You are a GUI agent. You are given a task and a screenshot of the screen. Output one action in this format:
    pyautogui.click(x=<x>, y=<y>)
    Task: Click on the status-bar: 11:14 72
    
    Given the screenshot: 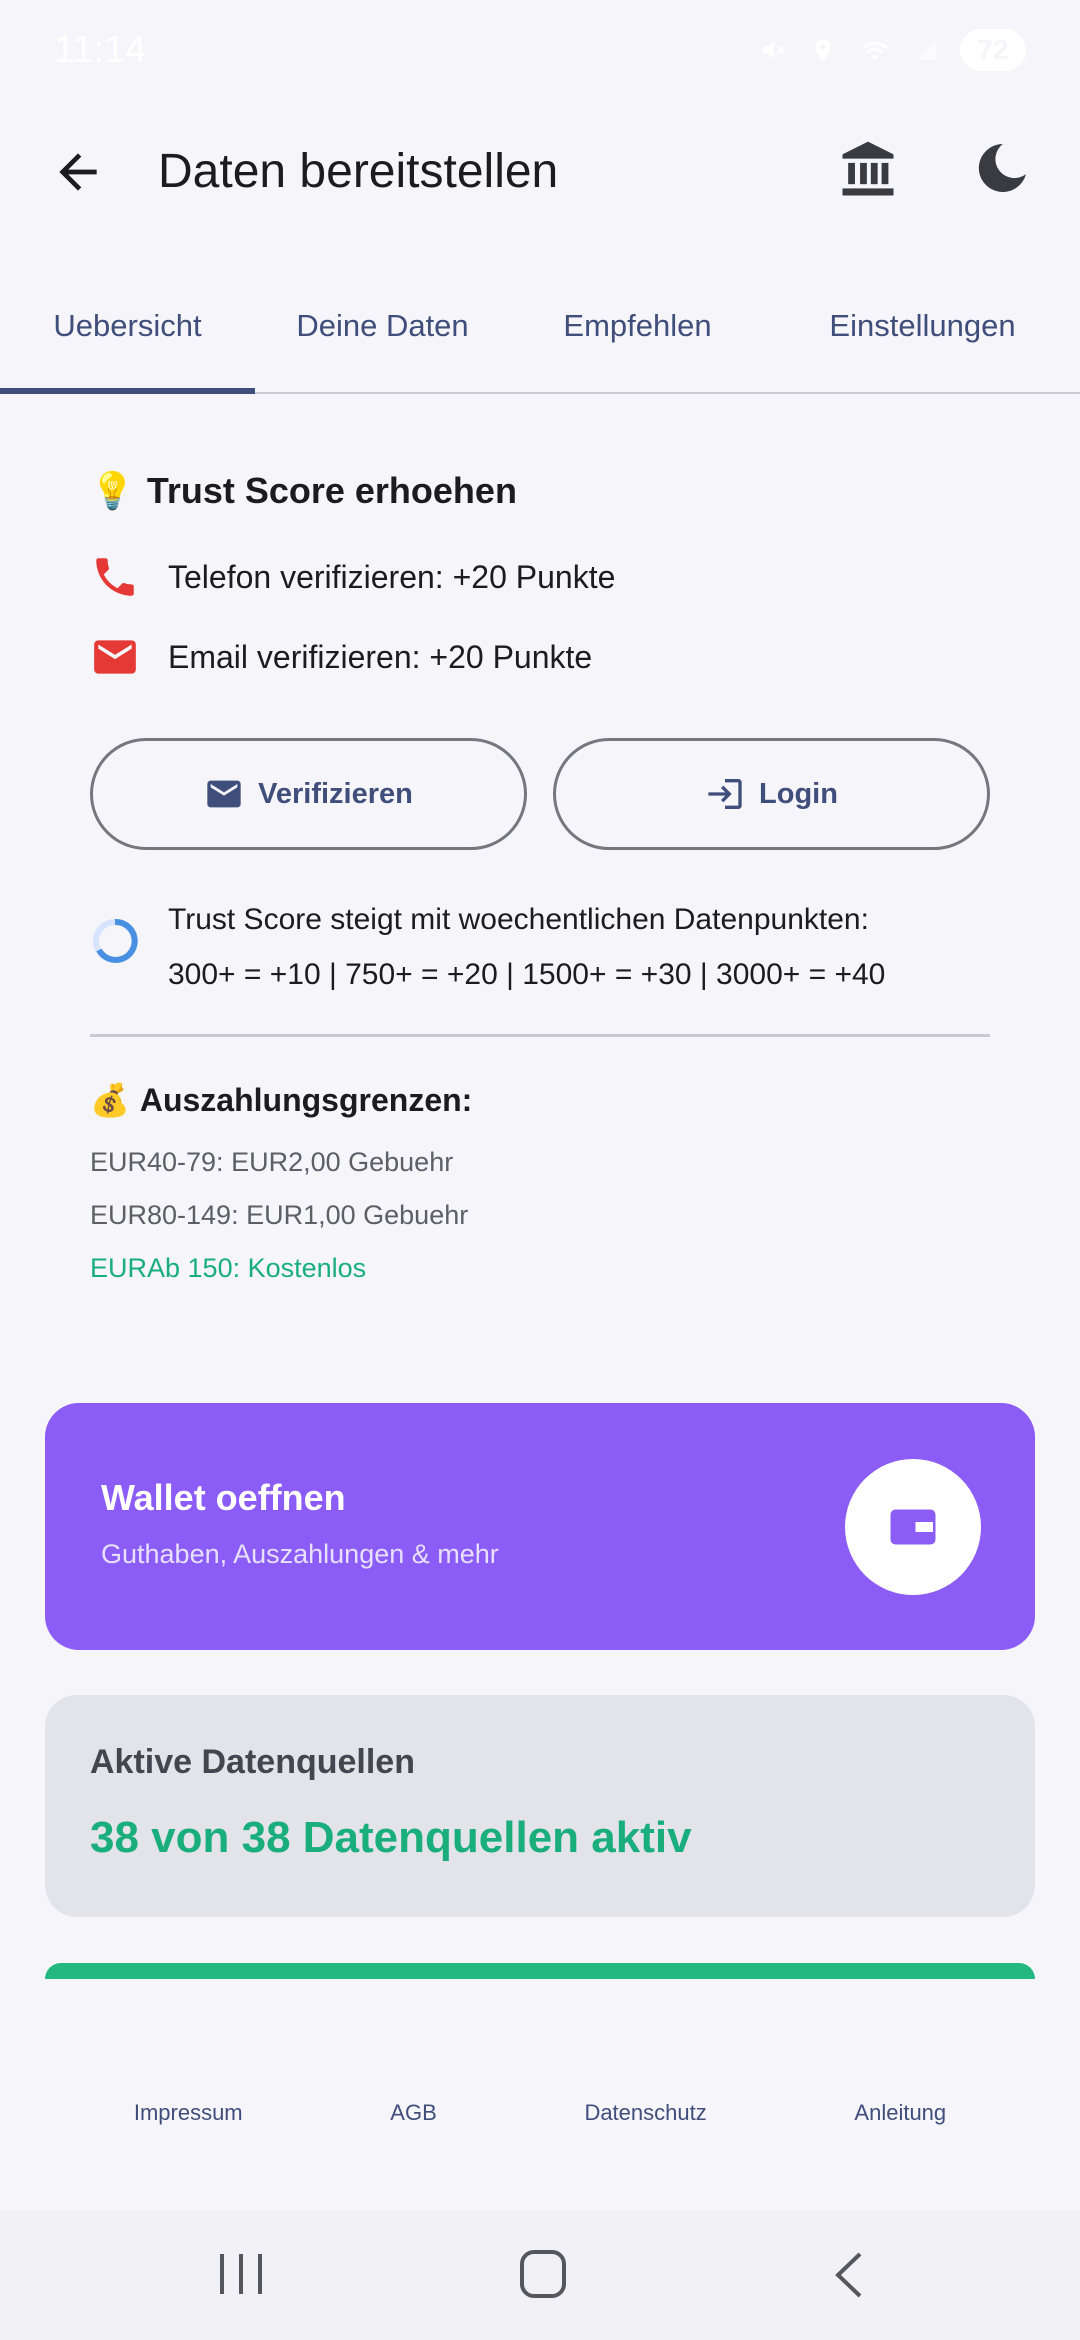 What is the action you would take?
    pyautogui.click(x=540, y=50)
    